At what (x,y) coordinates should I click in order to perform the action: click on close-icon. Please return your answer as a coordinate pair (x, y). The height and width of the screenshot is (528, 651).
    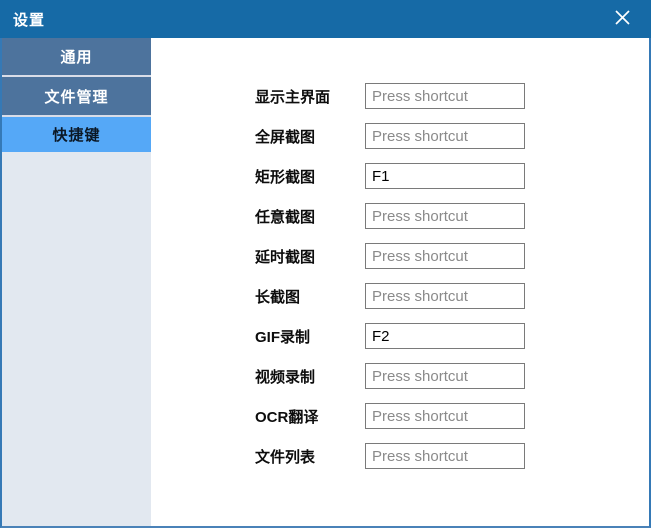
    Looking at the image, I should click on (622, 19).